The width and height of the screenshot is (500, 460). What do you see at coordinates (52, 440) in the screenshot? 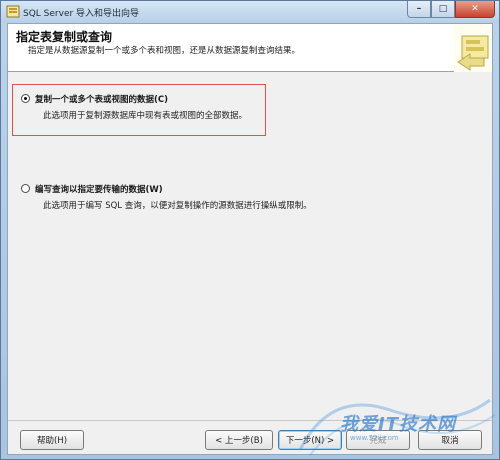
I see `help-button: 帮助(H)` at bounding box center [52, 440].